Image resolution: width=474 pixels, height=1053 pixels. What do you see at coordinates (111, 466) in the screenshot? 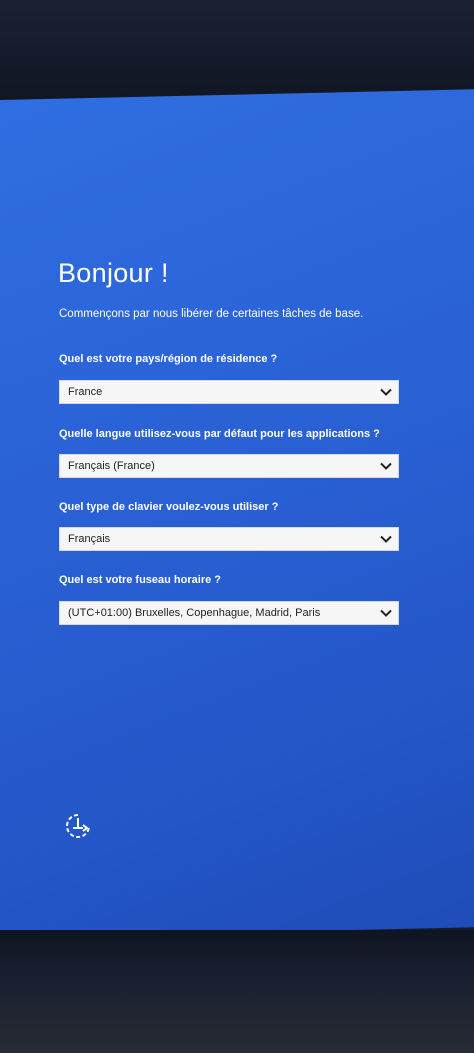
I see `language-select-value: Français (France)` at bounding box center [111, 466].